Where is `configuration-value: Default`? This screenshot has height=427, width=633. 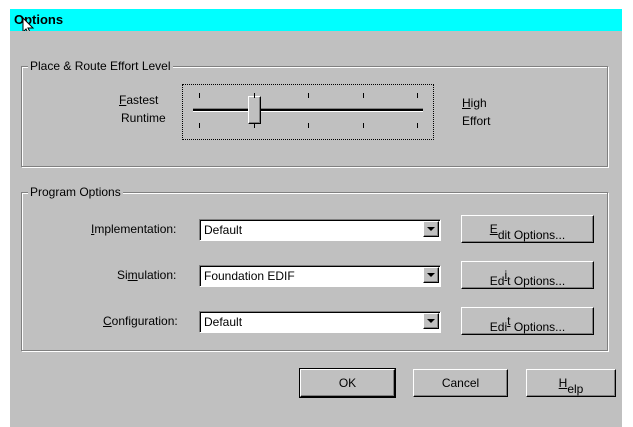
configuration-value: Default is located at coordinates (223, 322).